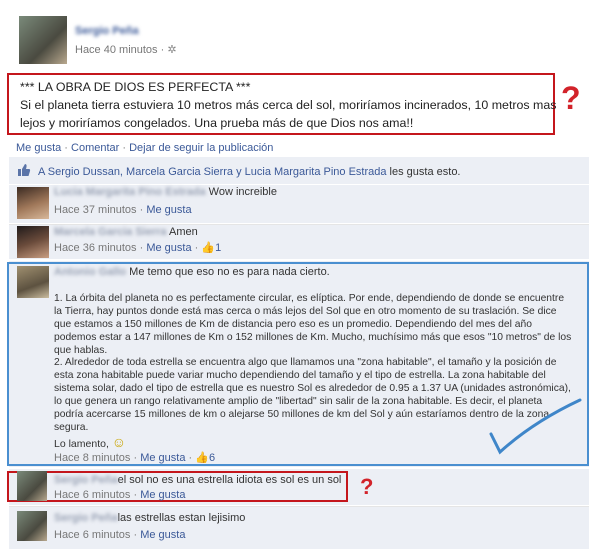 The image size is (597, 549). I want to click on comment-closing: Lo lamento, ☺, so click(90, 442).